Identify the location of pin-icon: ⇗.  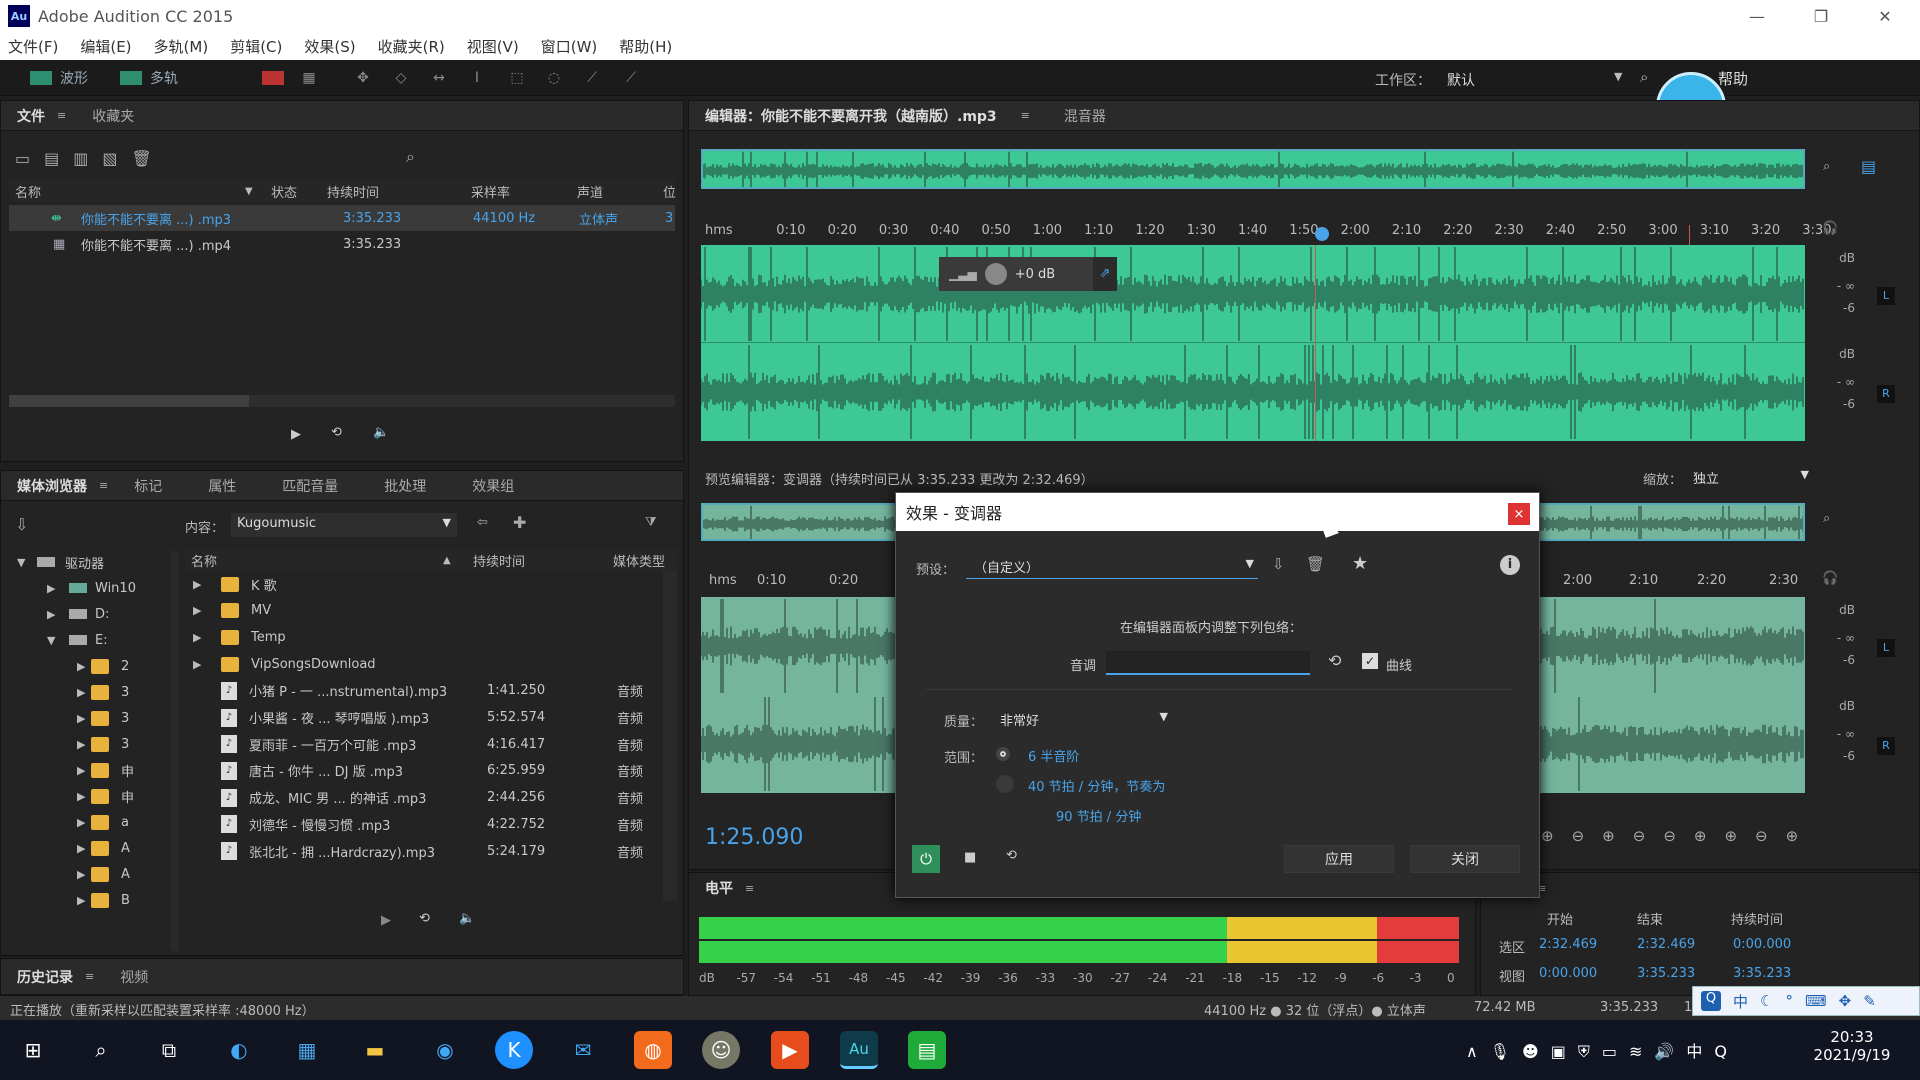
(1105, 274).